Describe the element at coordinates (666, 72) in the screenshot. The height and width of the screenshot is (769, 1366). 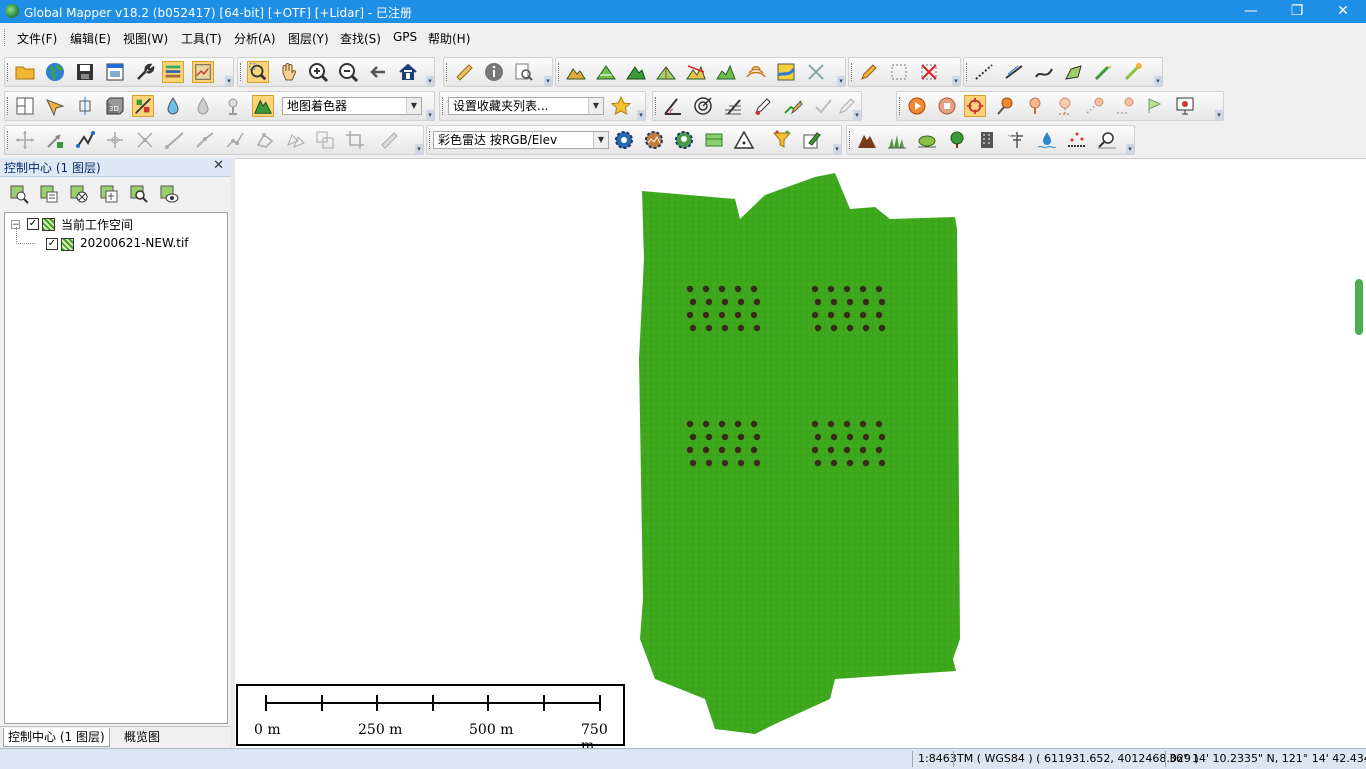
I see `view-shed-icon` at that location.